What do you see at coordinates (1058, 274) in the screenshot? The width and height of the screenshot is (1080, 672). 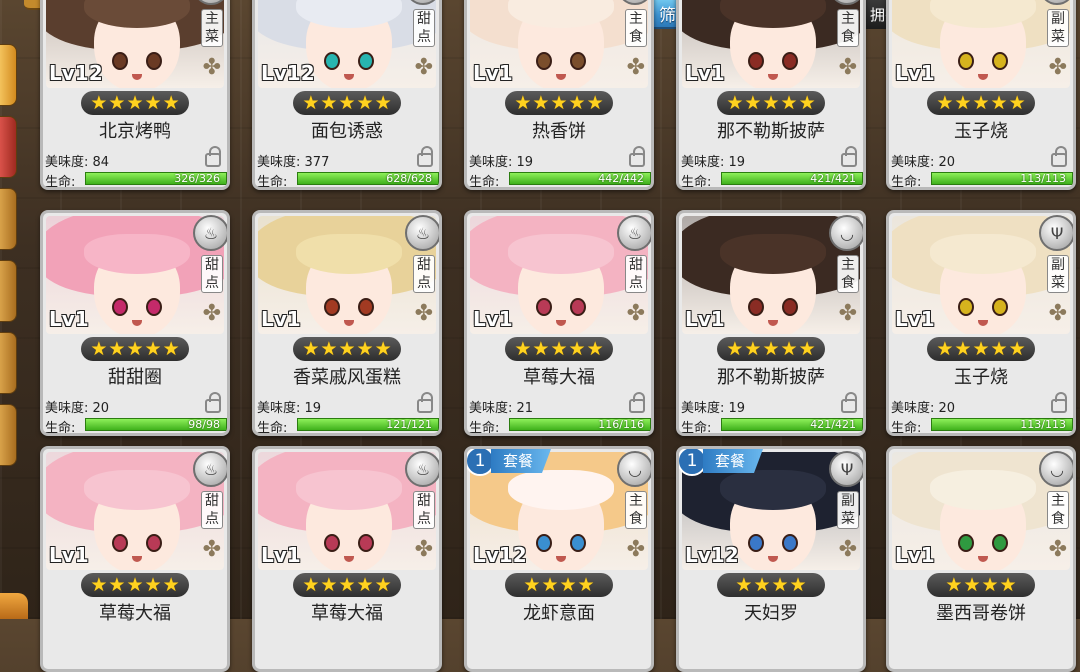 I see `category-tag: 副菜` at bounding box center [1058, 274].